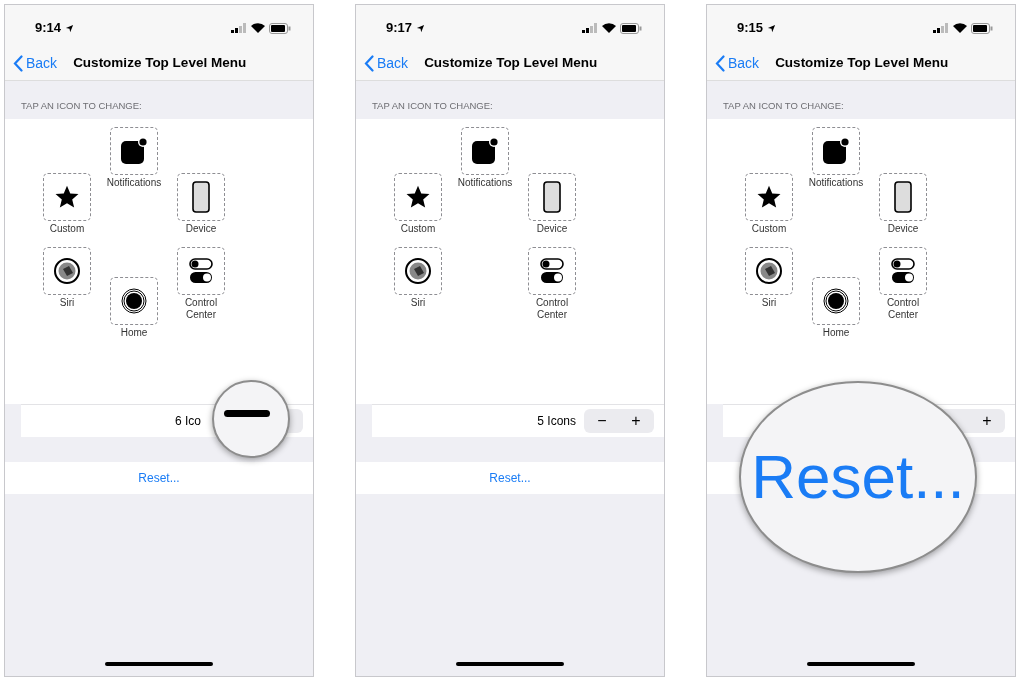 The image size is (1024, 681). What do you see at coordinates (48, 28) in the screenshot?
I see `status-time: 9:14` at bounding box center [48, 28].